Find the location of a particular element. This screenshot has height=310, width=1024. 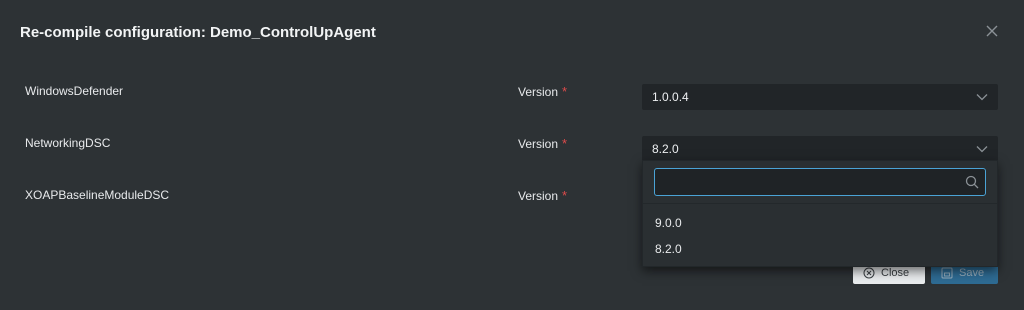

dropdown-search-input is located at coordinates (813, 183).